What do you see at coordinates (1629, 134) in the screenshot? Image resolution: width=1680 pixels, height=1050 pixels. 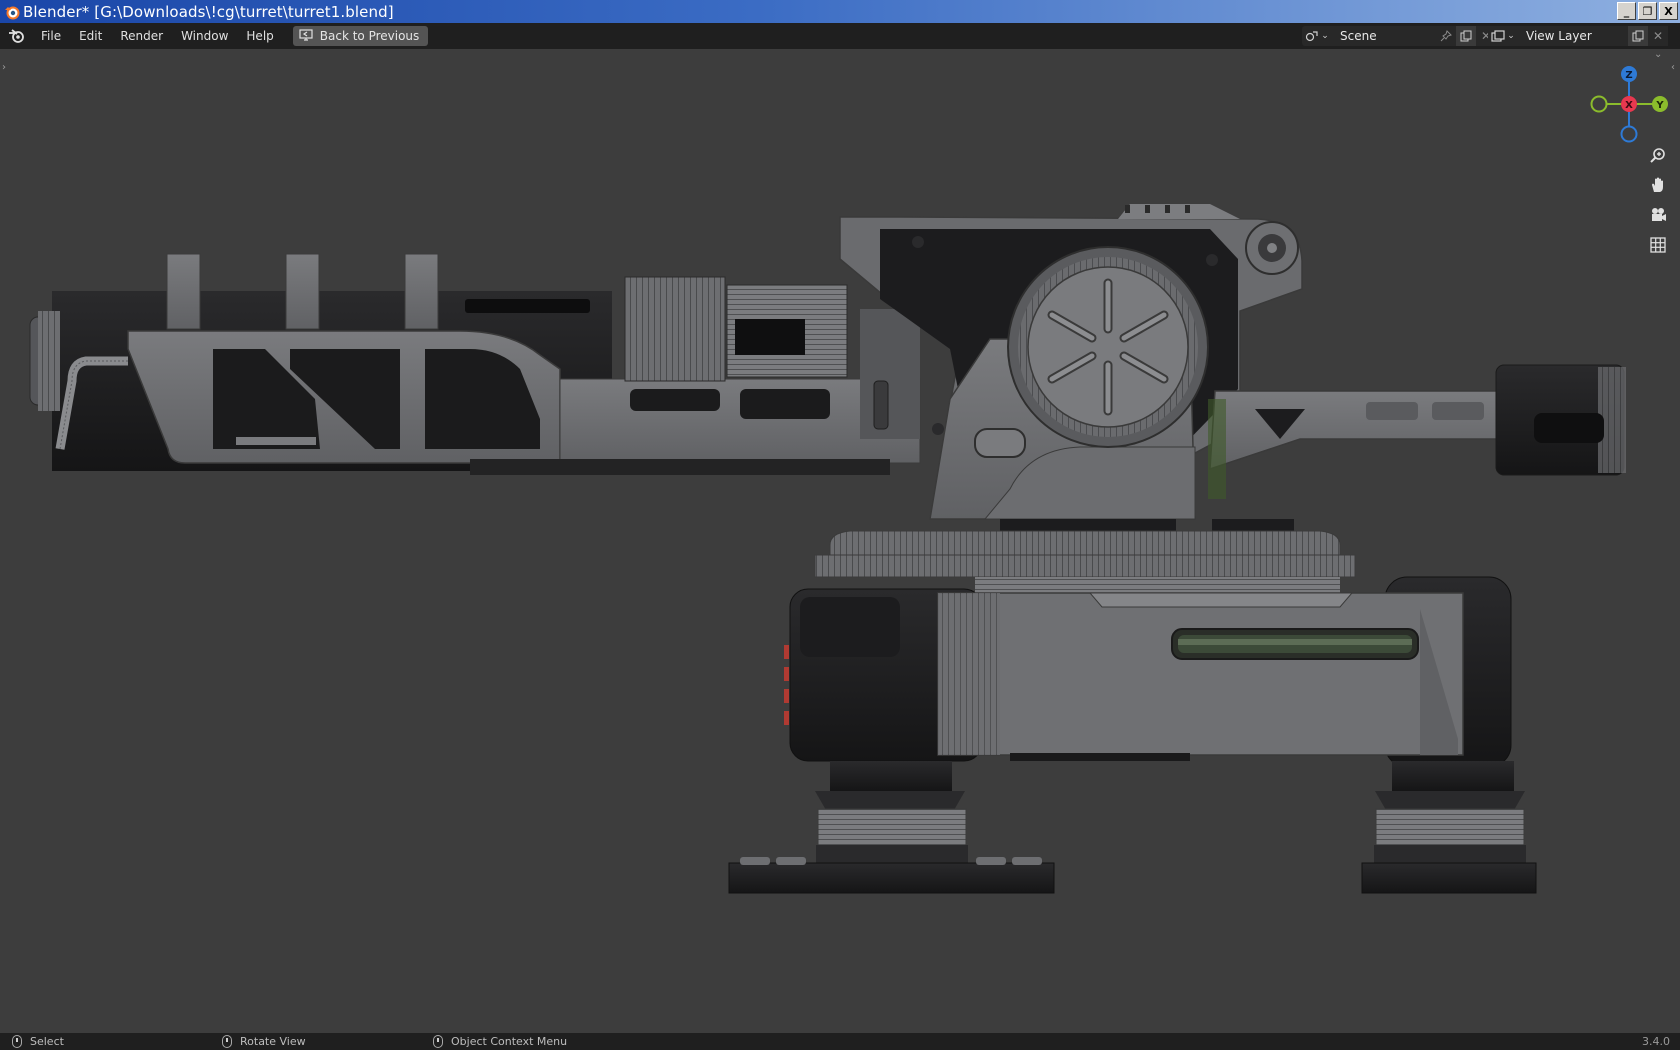 I see `gizmo-neg-z-axis` at bounding box center [1629, 134].